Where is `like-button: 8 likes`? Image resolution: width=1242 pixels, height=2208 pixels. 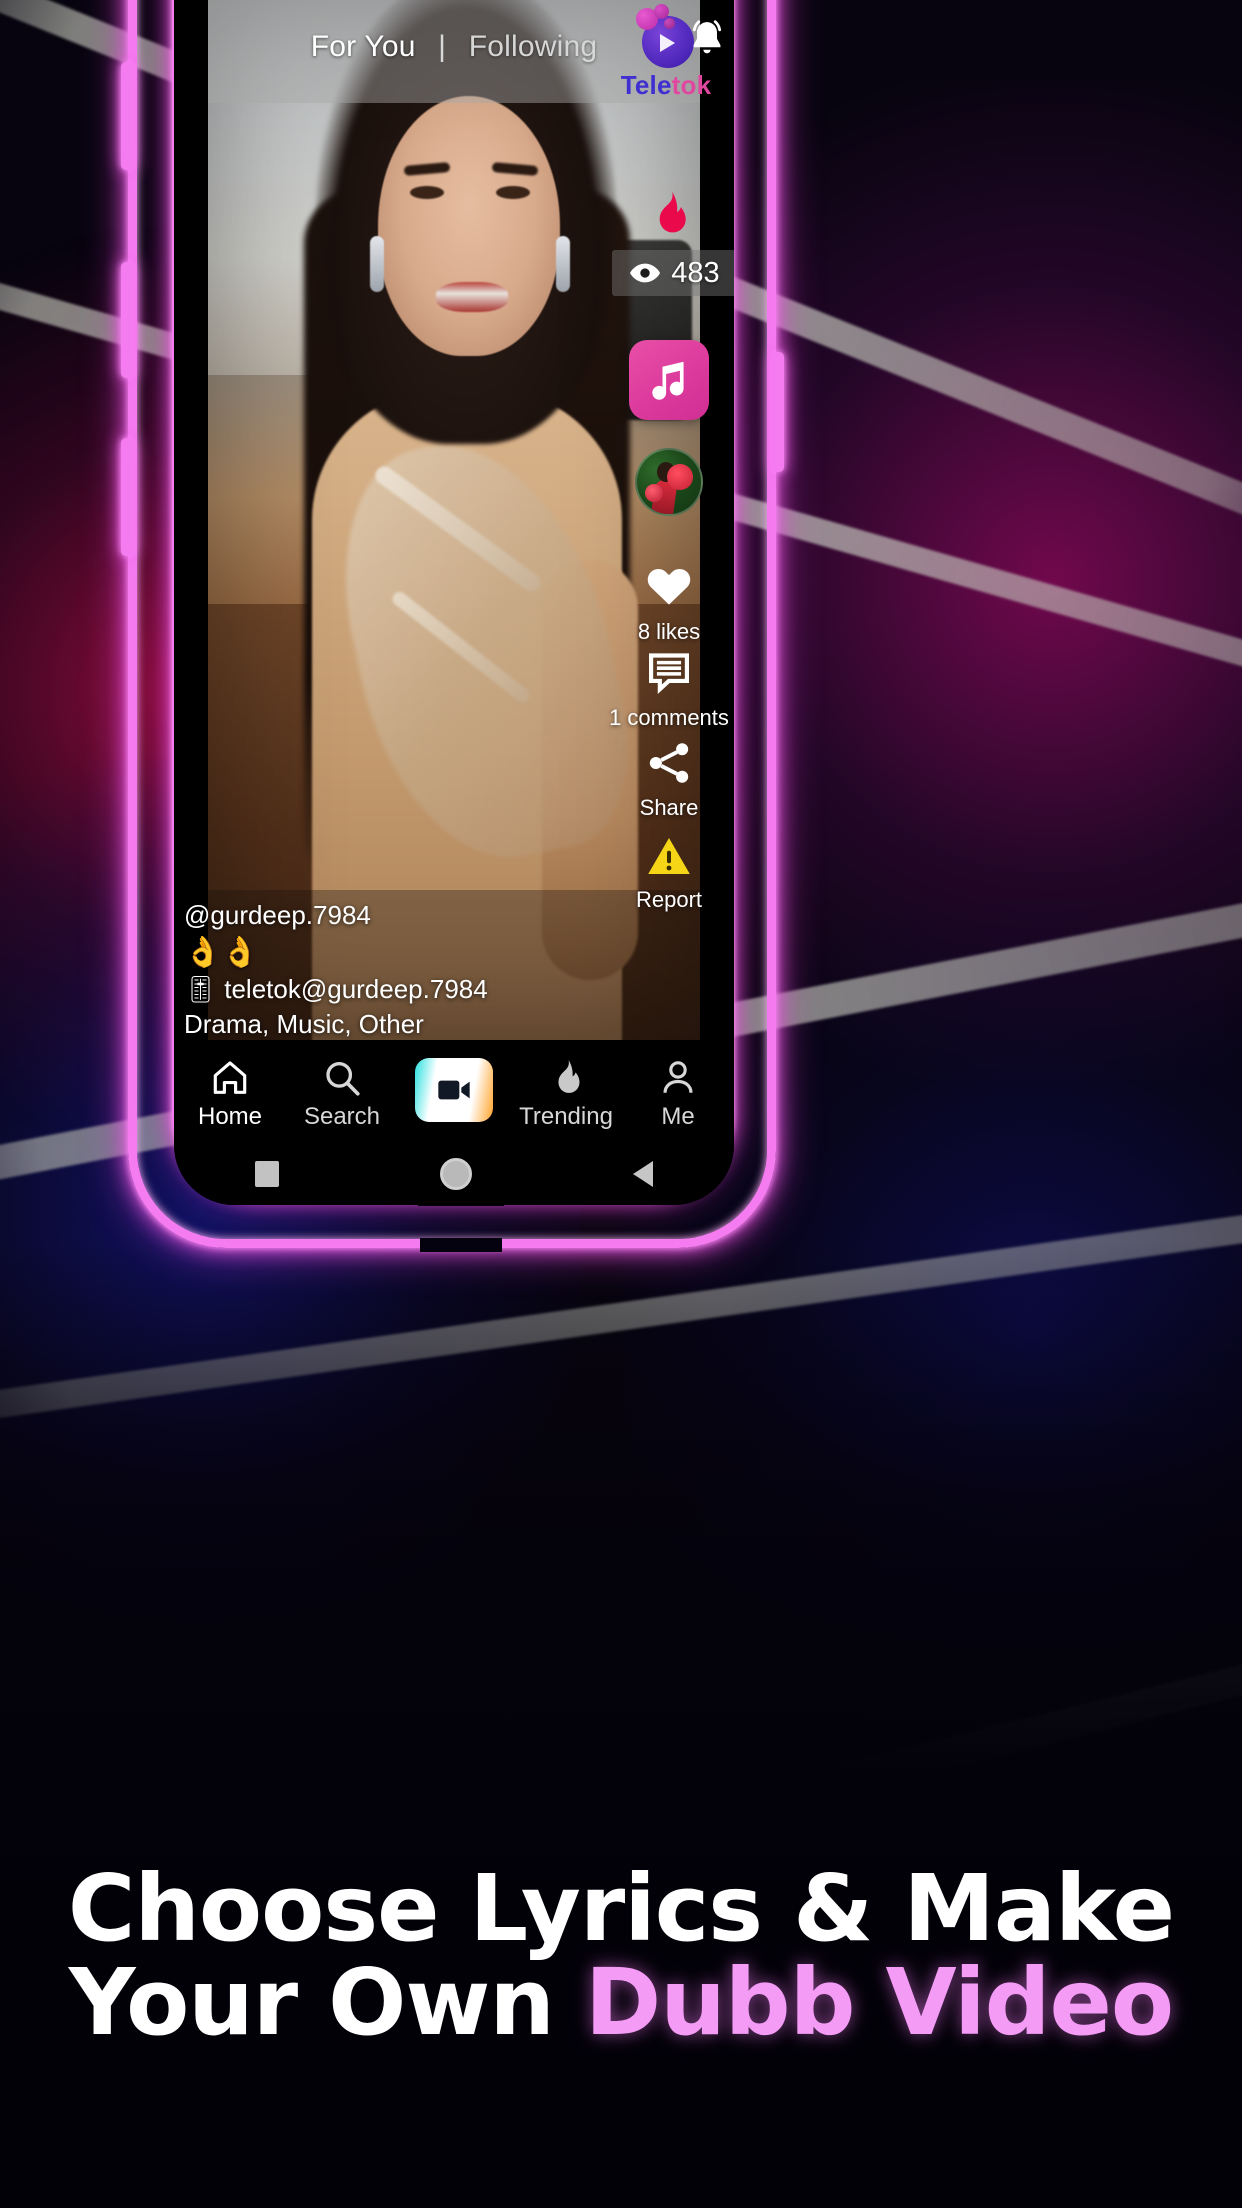
like-button: 8 likes is located at coordinates (669, 602).